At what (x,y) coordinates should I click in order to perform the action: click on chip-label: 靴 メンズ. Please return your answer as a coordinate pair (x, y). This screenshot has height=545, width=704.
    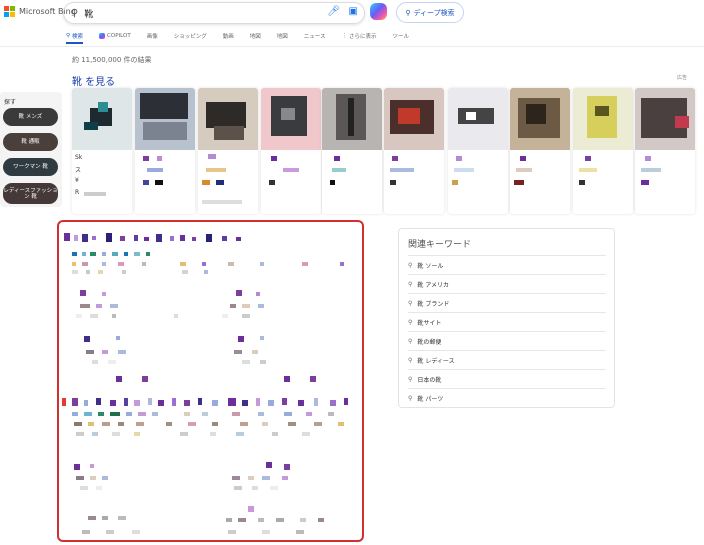
    Looking at the image, I should click on (30, 117).